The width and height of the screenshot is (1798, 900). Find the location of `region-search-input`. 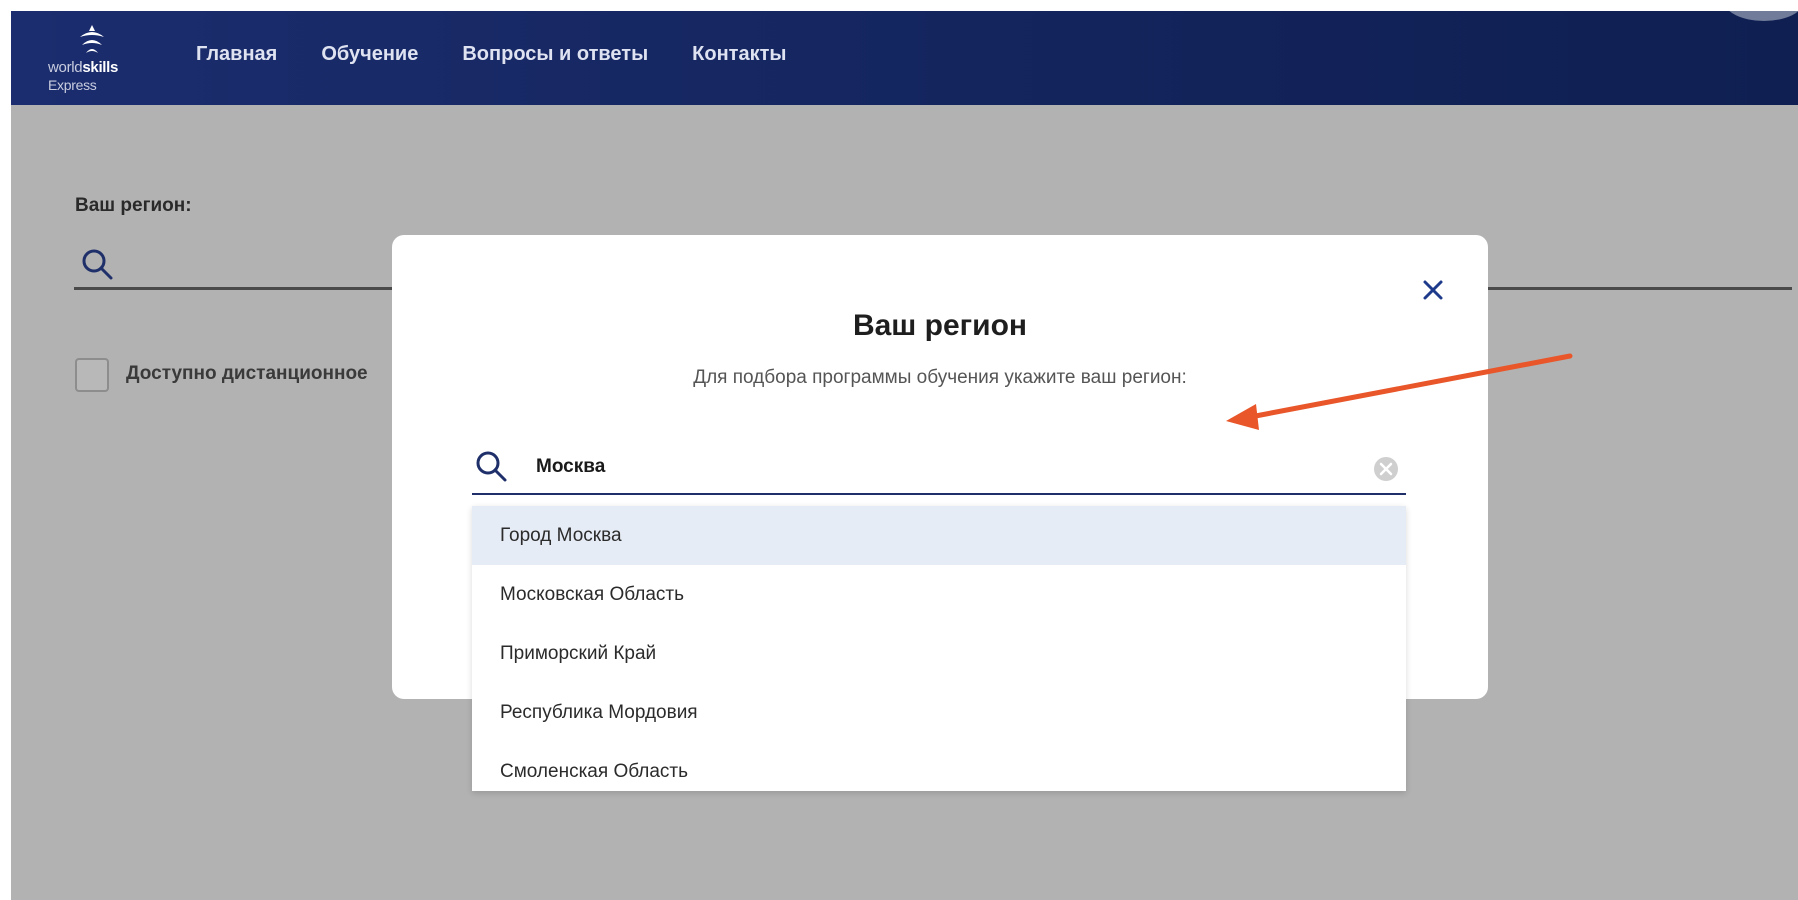

region-search-input is located at coordinates (926, 467).